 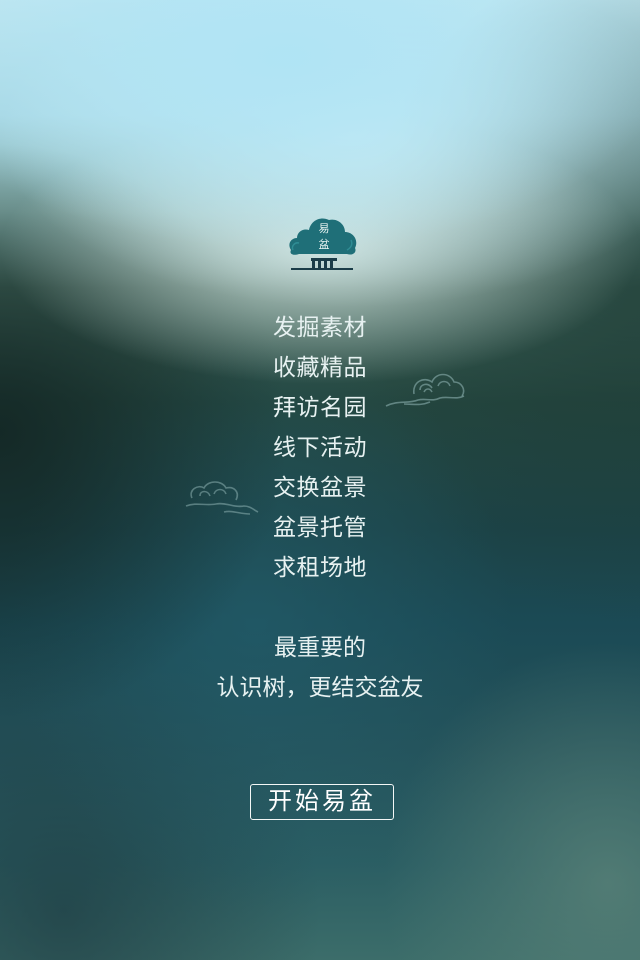 What do you see at coordinates (320, 648) in the screenshot?
I see `tagline-line1: 最重要的` at bounding box center [320, 648].